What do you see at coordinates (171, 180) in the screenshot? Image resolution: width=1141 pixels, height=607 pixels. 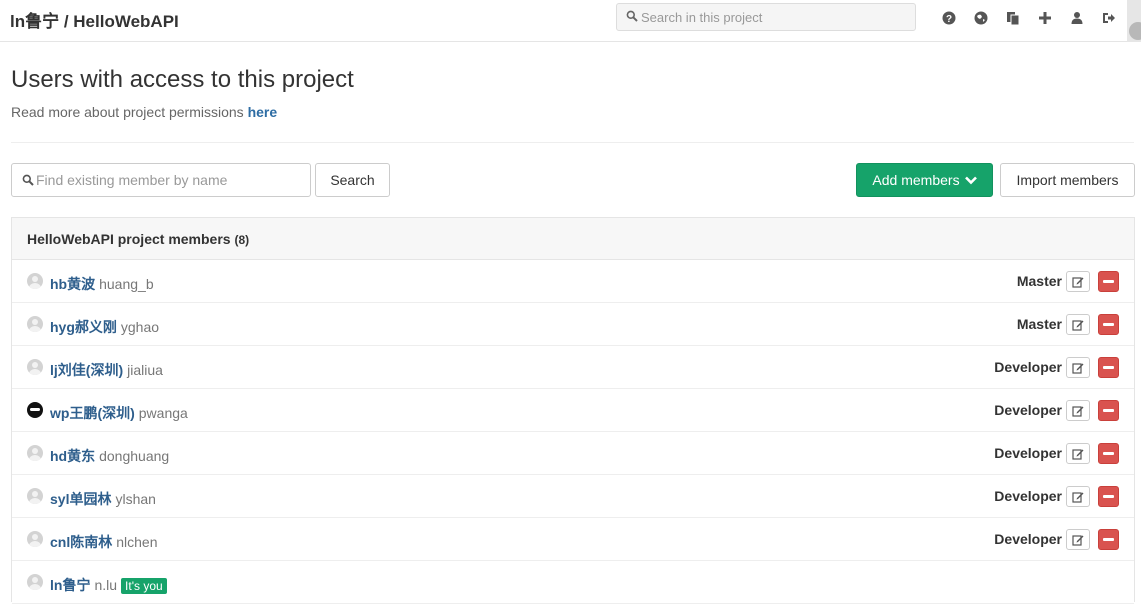 I see `member-filter-input` at bounding box center [171, 180].